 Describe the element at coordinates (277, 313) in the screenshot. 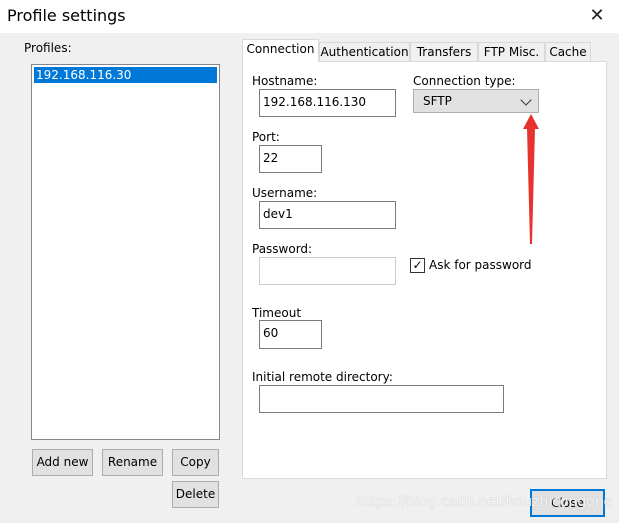

I see `timeout-label: Timeout` at that location.